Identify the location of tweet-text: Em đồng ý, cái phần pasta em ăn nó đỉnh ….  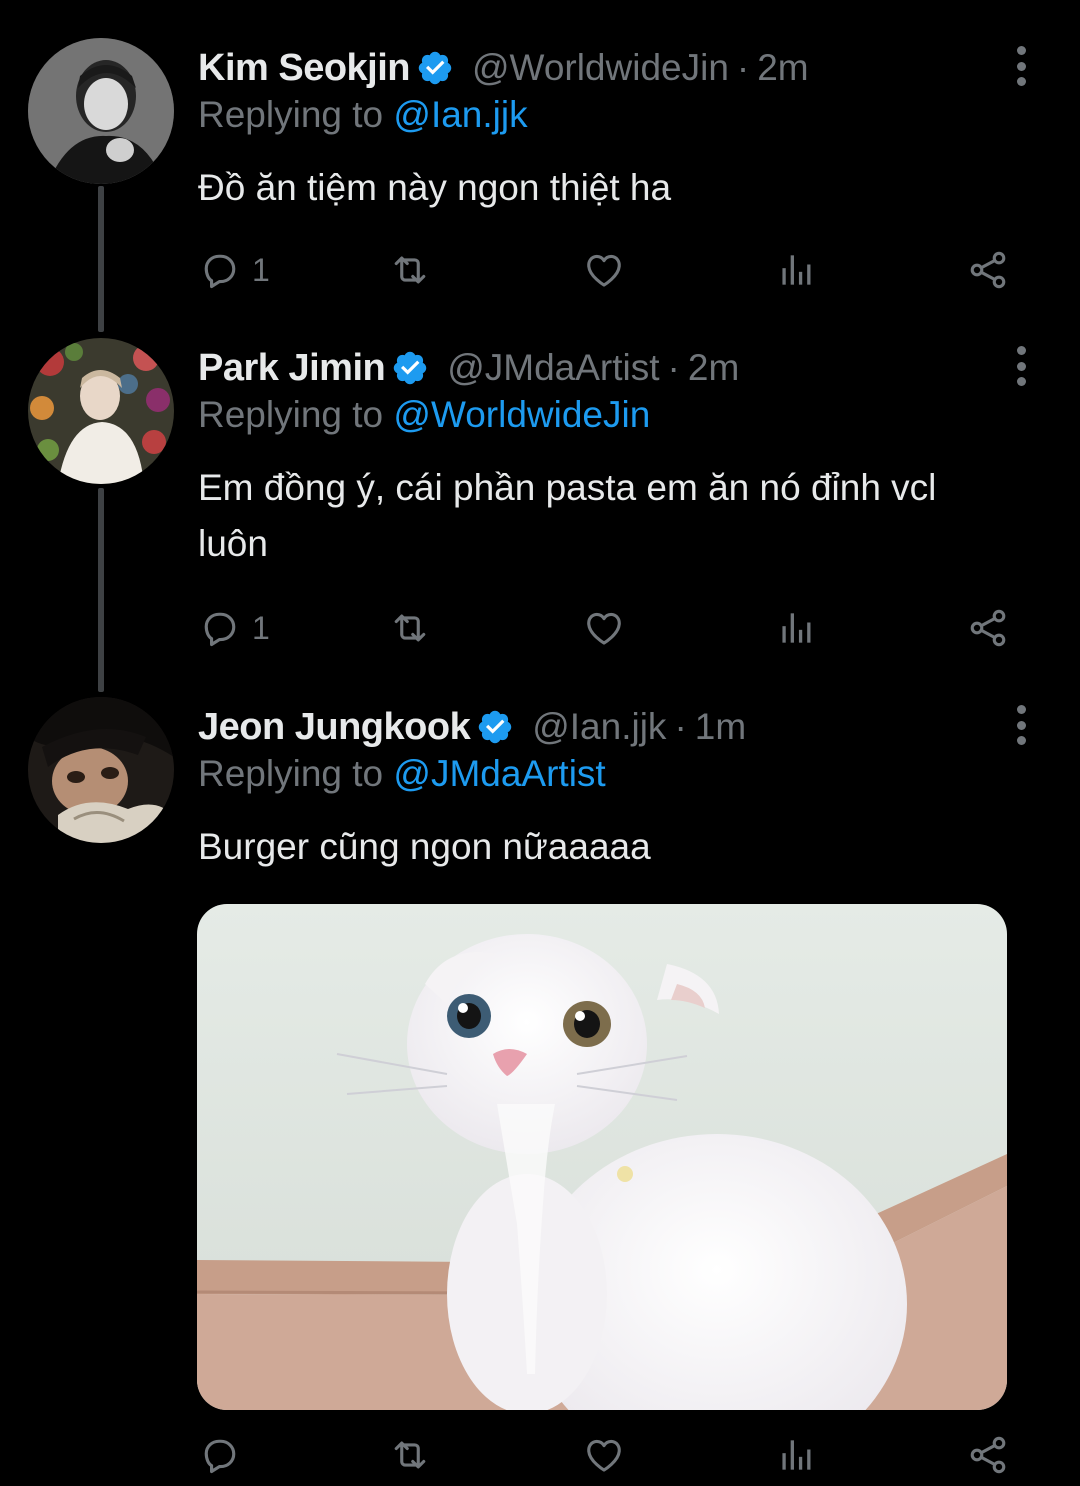
(567, 515).